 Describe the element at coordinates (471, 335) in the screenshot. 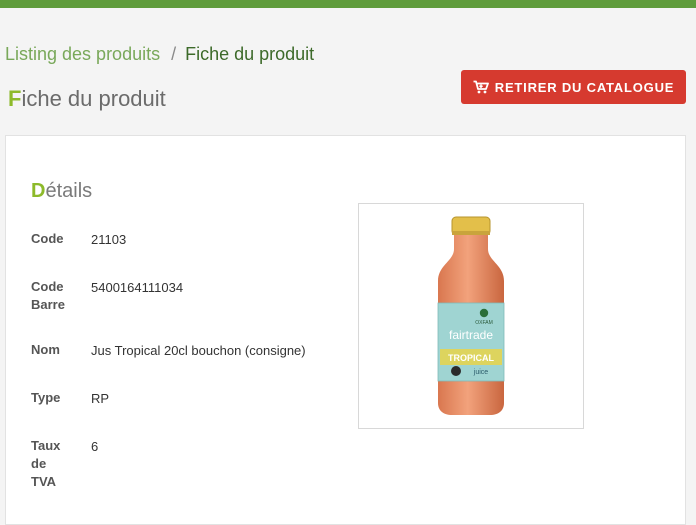

I see `label-brand-text: fairtrade` at that location.